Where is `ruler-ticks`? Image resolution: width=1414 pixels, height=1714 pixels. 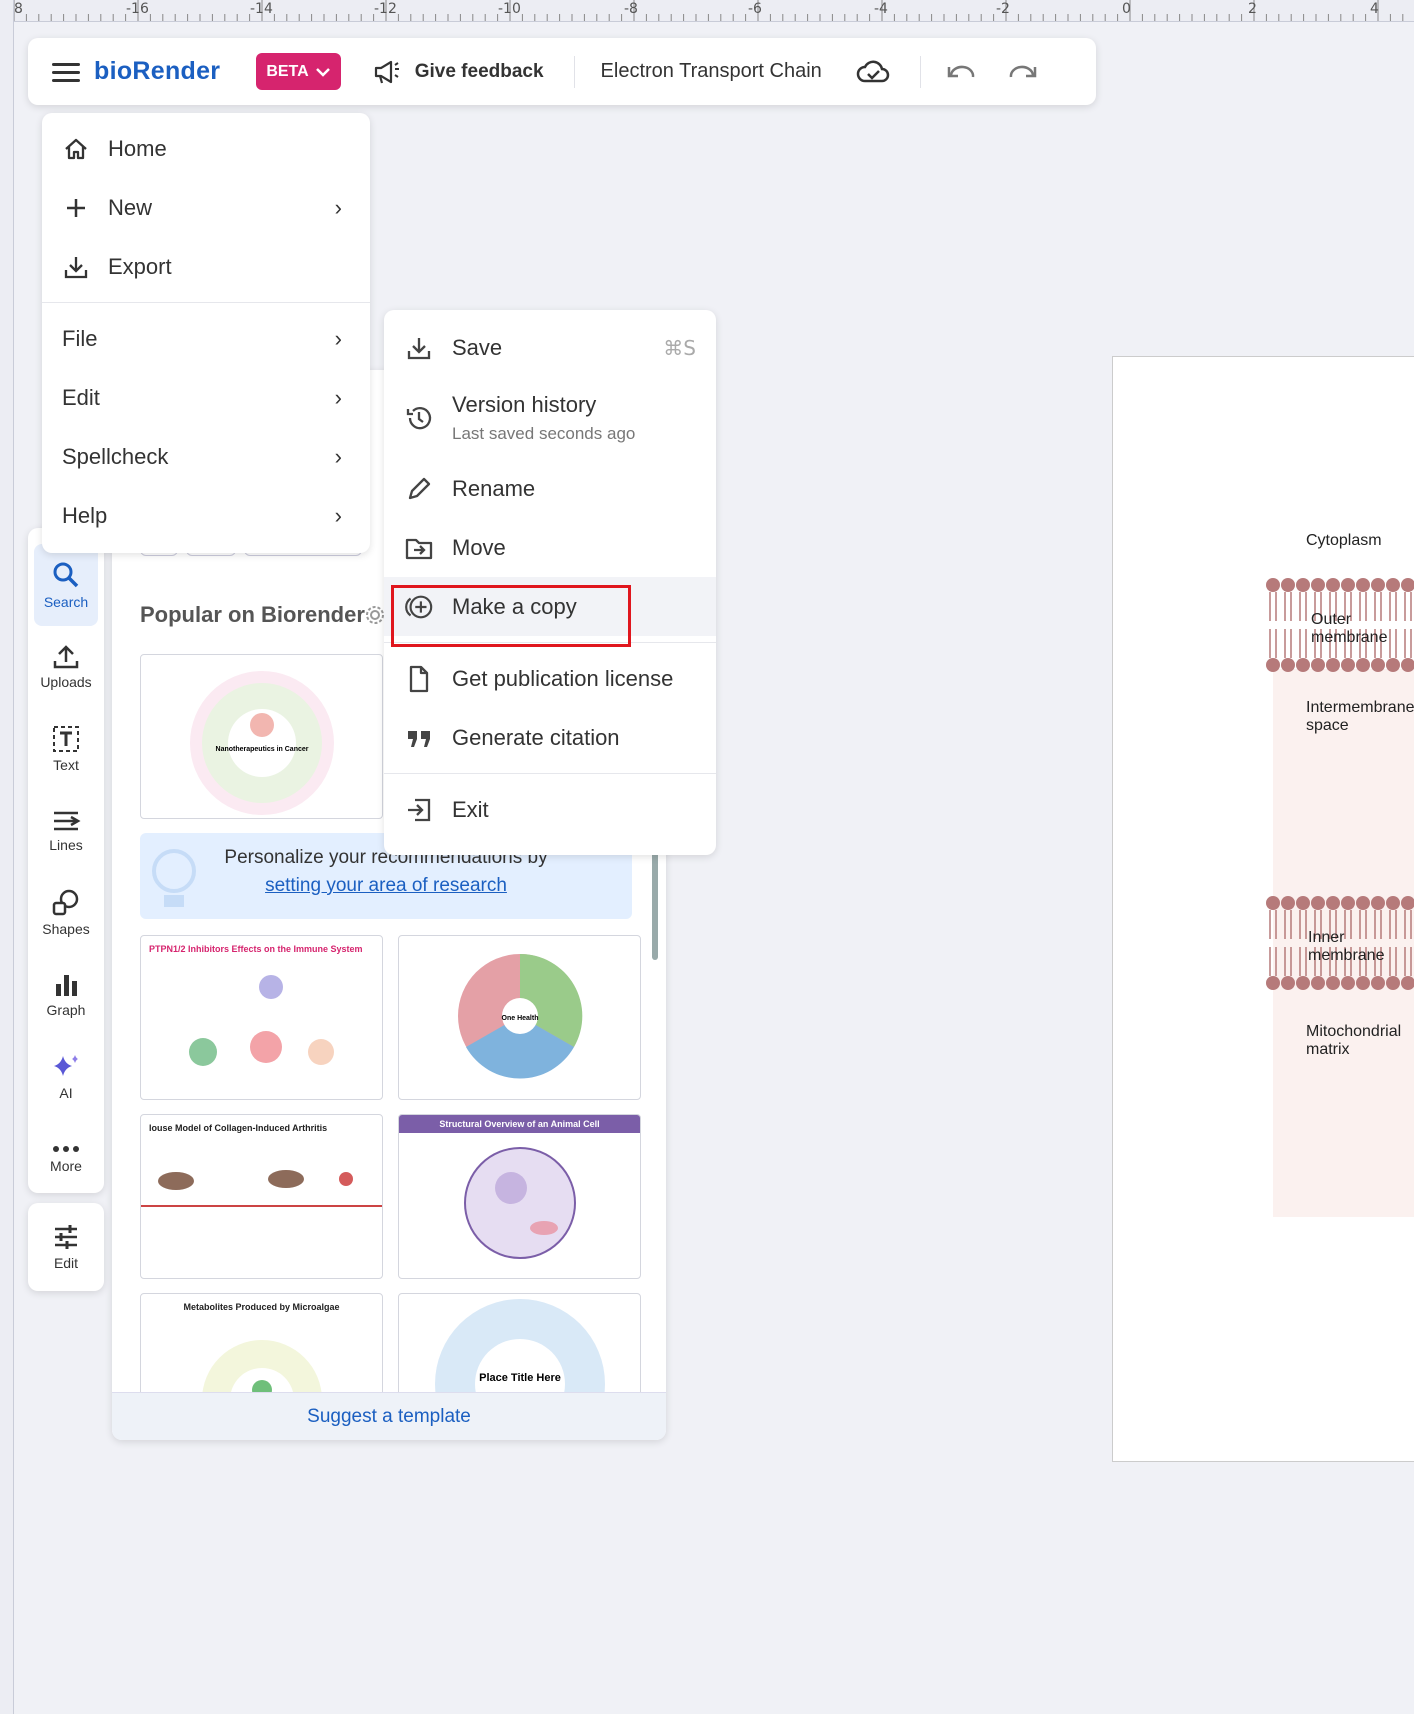 ruler-ticks is located at coordinates (708, 10).